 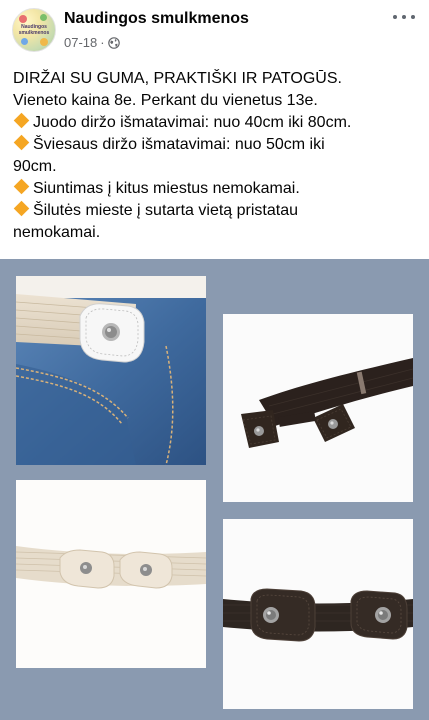 I want to click on beige-belt-closeup-image, so click(x=111, y=574).